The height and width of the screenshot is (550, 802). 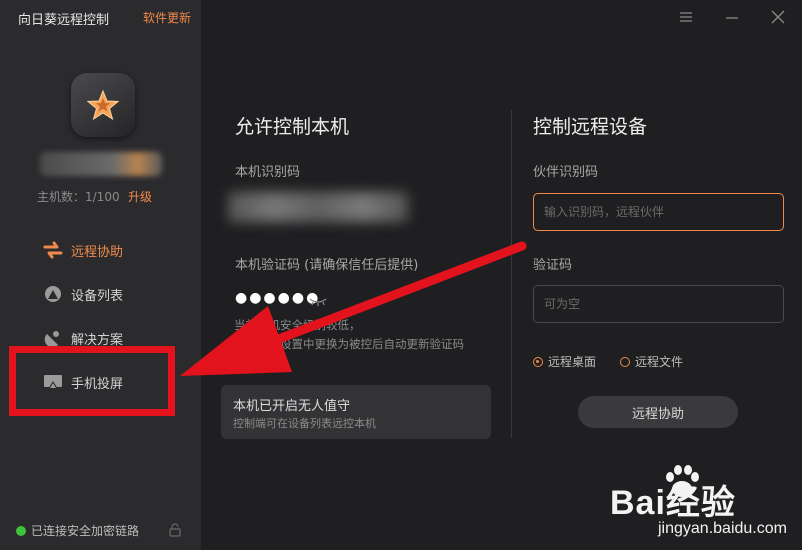 I want to click on baidu-watermark: Bai经验 jingyan.baidu.com, so click(x=698, y=501).